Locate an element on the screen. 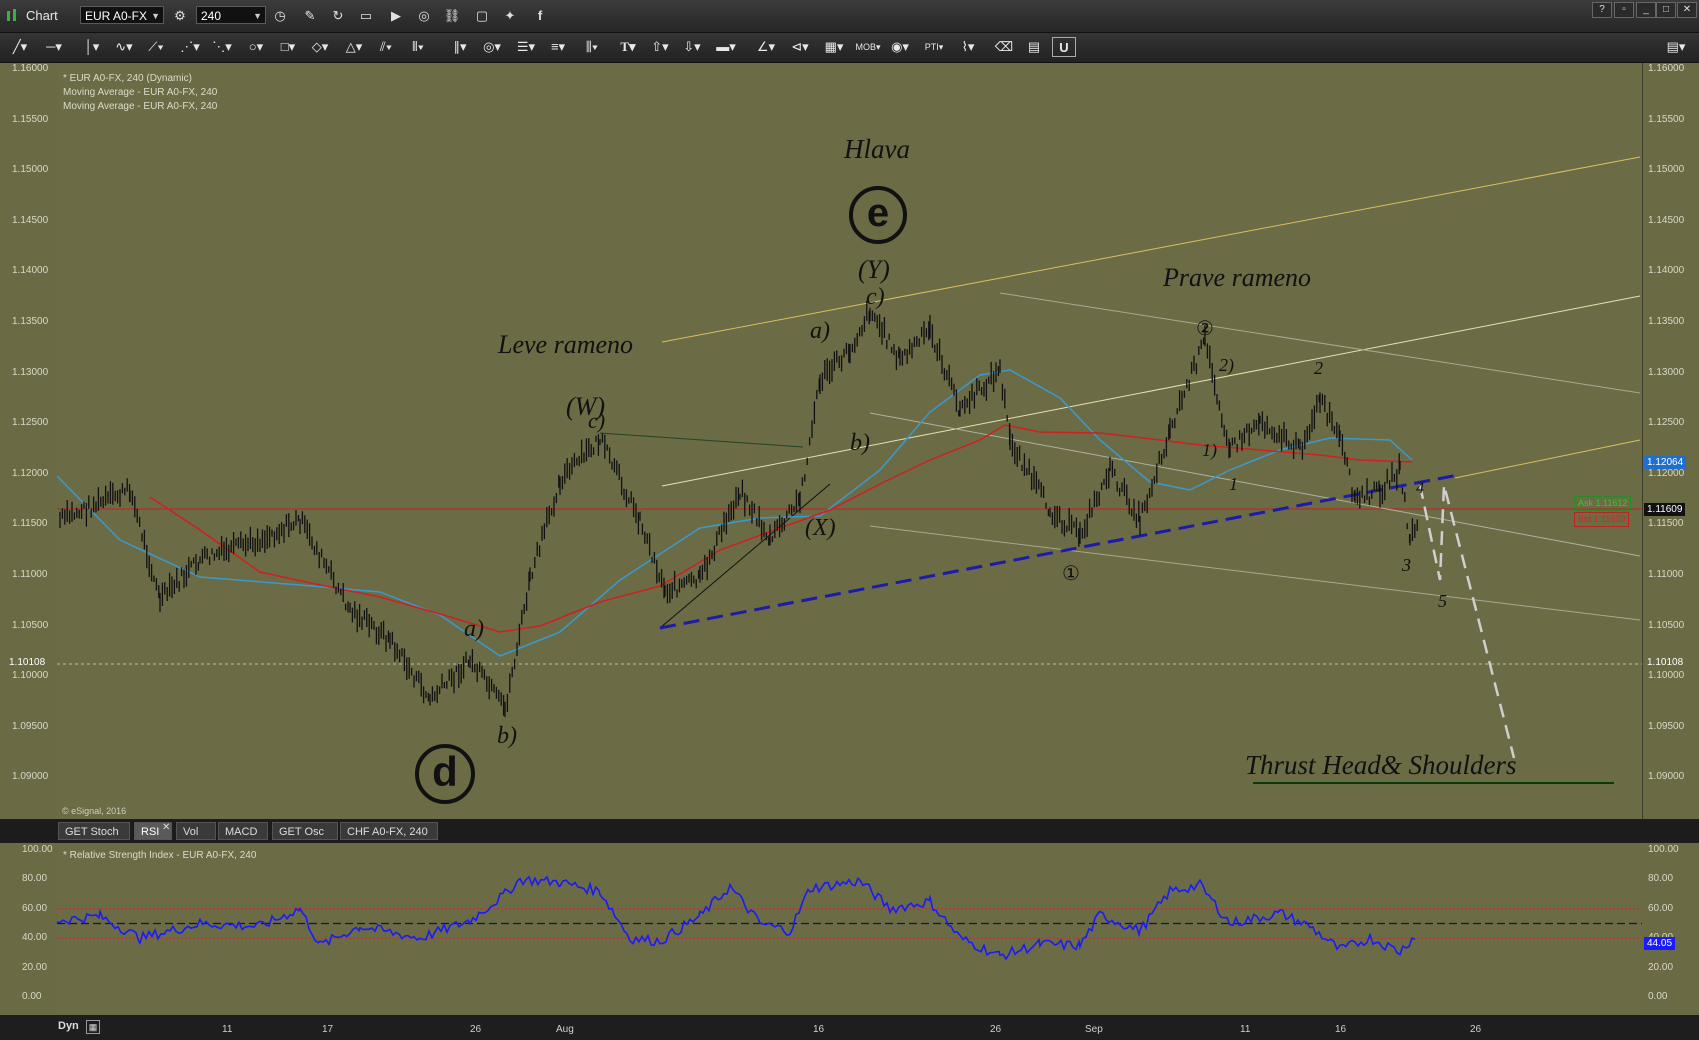 This screenshot has height=1040, width=1699. calendar-icon: ▦ is located at coordinates (93, 1027).